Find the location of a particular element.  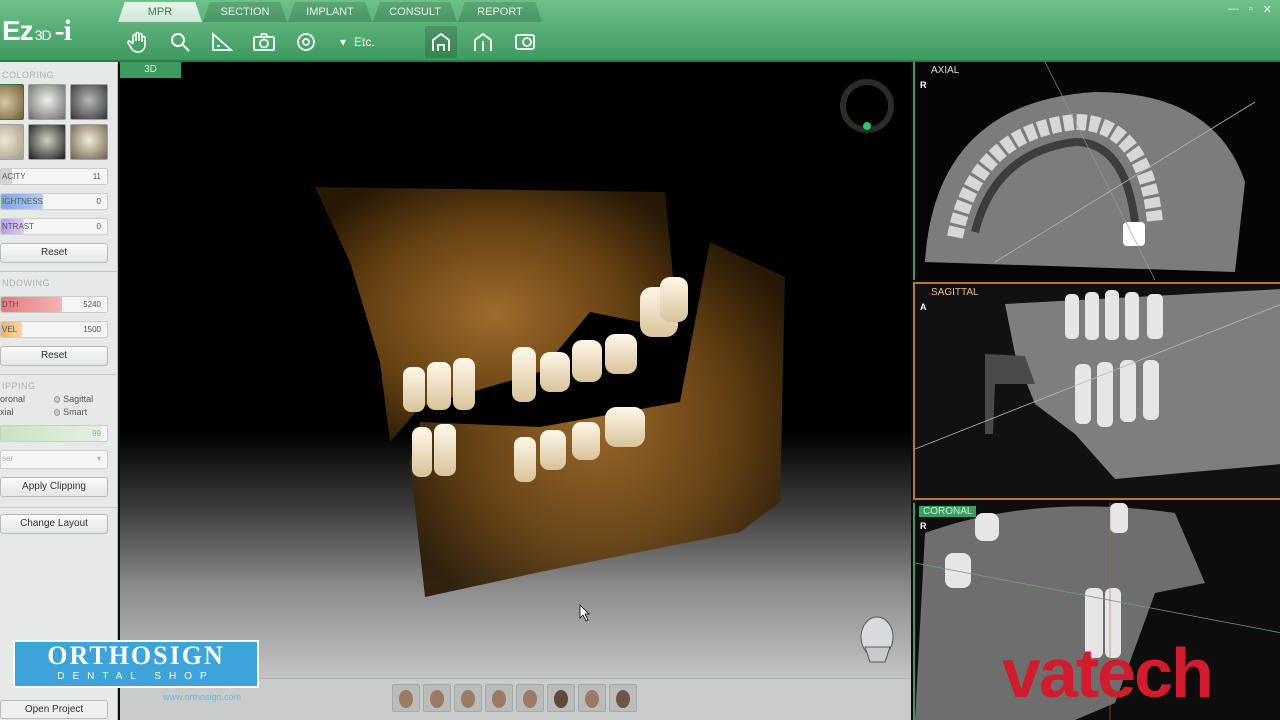

view-label-3d: 3D is located at coordinates (150, 70).